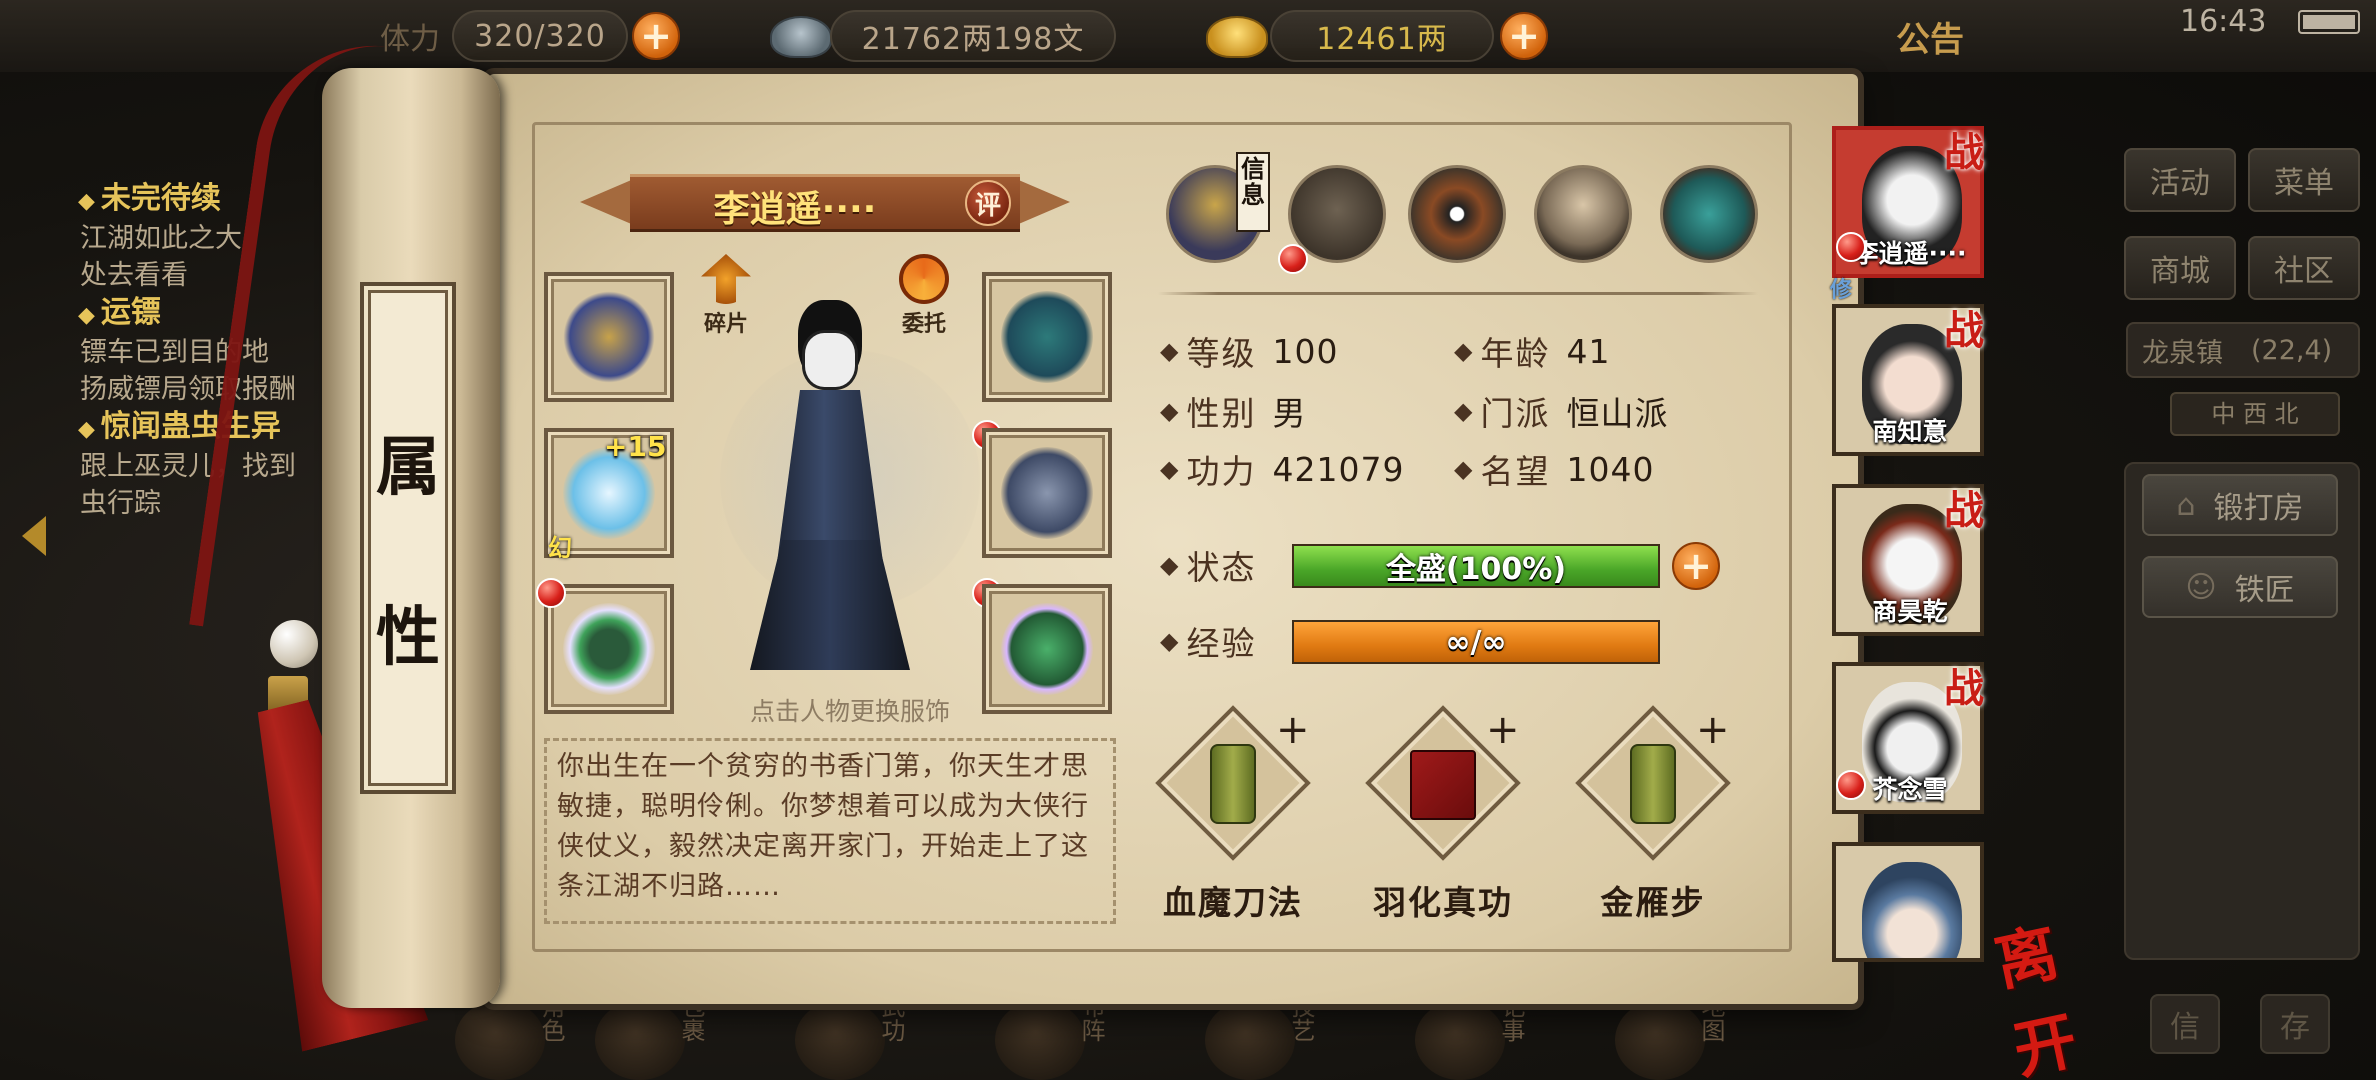  Describe the element at coordinates (1709, 214) in the screenshot. I see `compass-icon` at that location.